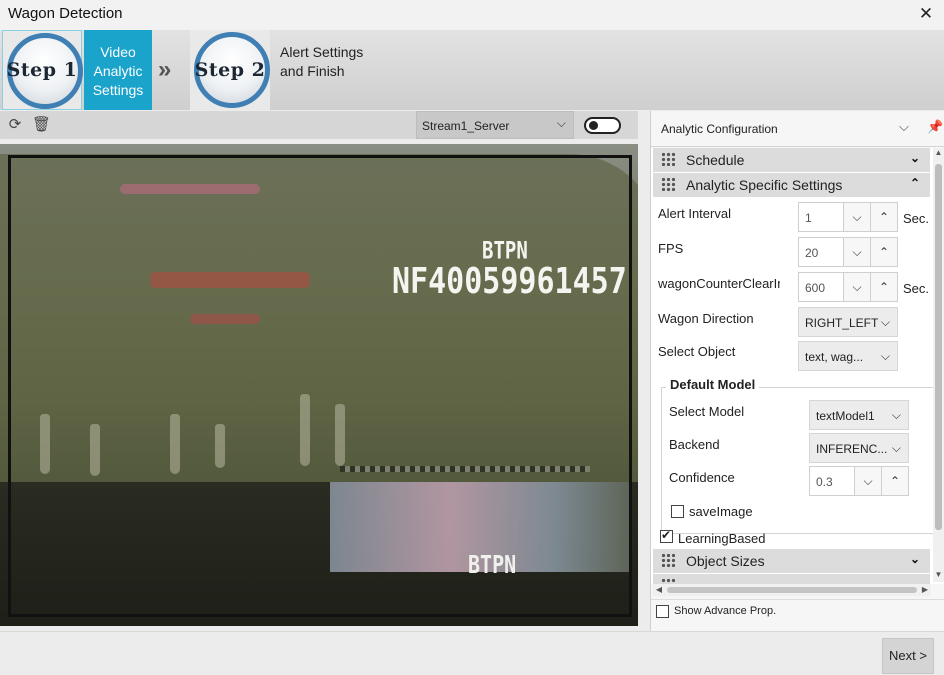 The width and height of the screenshot is (944, 675). Describe the element at coordinates (719, 283) in the screenshot. I see `wagon-counter-label: wagonCounterClearIr` at that location.